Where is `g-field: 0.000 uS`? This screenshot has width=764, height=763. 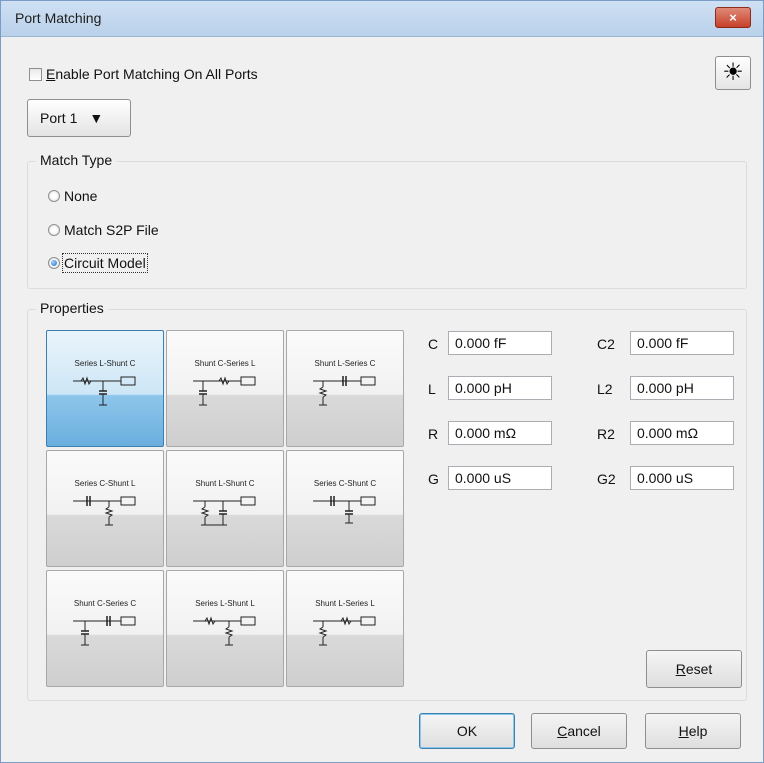
g-field: 0.000 uS is located at coordinates (500, 478).